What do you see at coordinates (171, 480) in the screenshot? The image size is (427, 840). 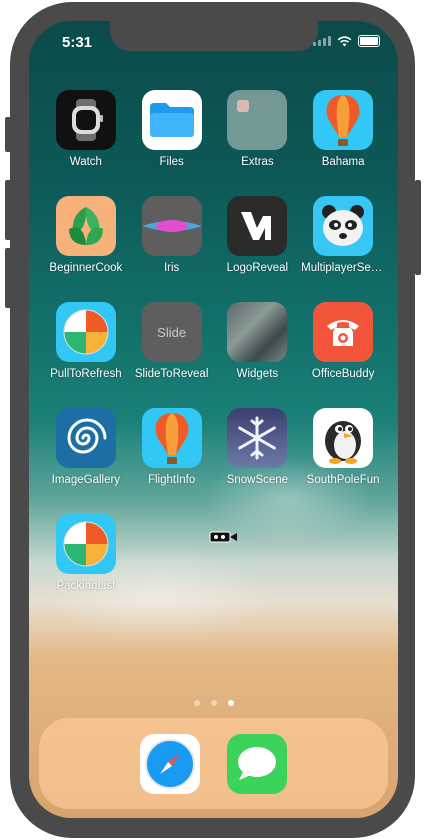 I see `app-label: FlightInfo` at bounding box center [171, 480].